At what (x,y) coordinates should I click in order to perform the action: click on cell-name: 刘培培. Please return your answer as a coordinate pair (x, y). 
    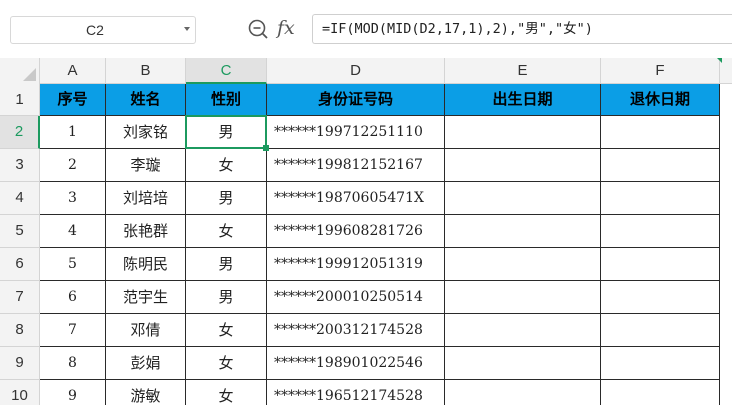
    Looking at the image, I should click on (146, 198).